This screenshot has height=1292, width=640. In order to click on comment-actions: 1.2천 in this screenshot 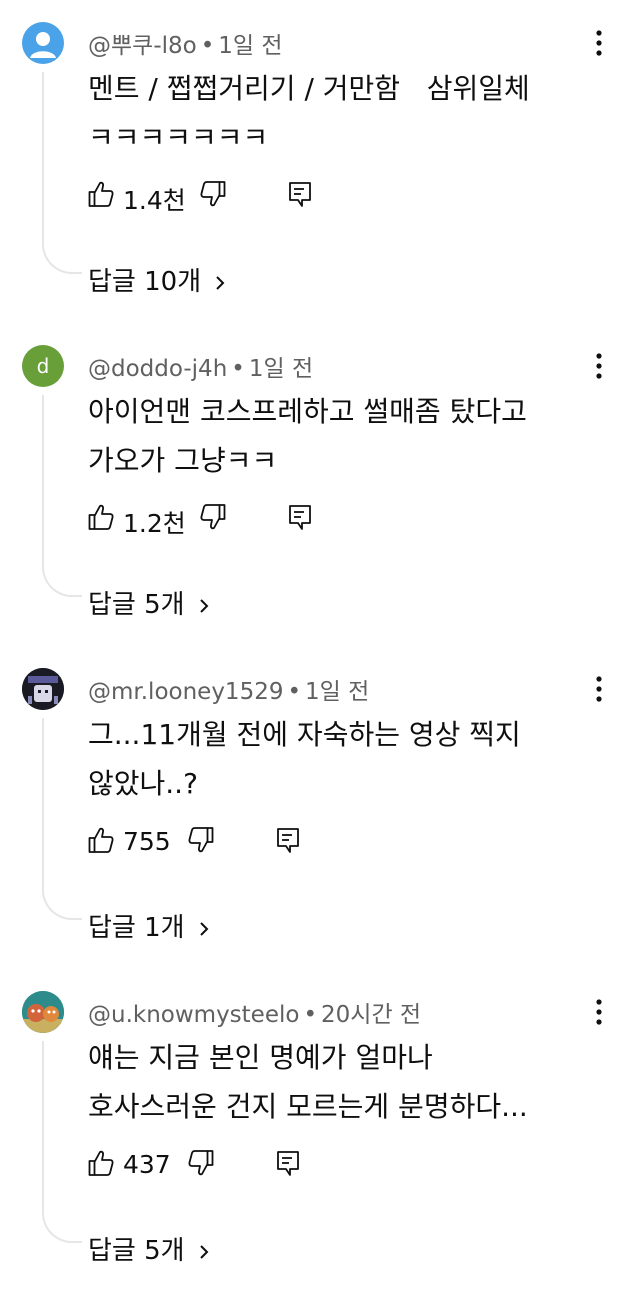, I will do `click(228, 519)`.